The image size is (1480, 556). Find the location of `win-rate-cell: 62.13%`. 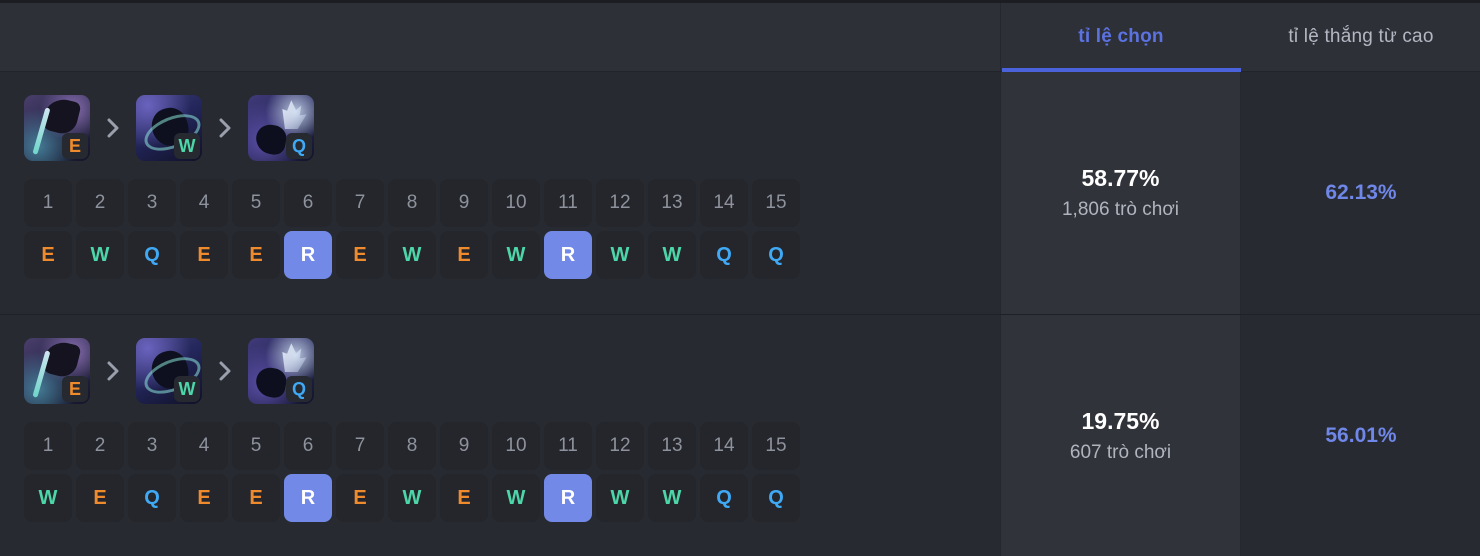

win-rate-cell: 62.13% is located at coordinates (1360, 193).